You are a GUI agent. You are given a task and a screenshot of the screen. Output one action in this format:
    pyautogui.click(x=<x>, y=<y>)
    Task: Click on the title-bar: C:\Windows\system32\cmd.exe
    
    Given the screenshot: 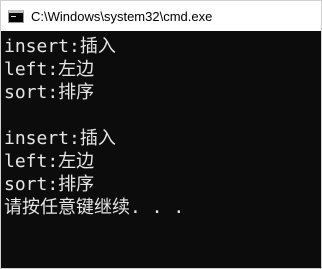 What is the action you would take?
    pyautogui.click(x=161, y=16)
    